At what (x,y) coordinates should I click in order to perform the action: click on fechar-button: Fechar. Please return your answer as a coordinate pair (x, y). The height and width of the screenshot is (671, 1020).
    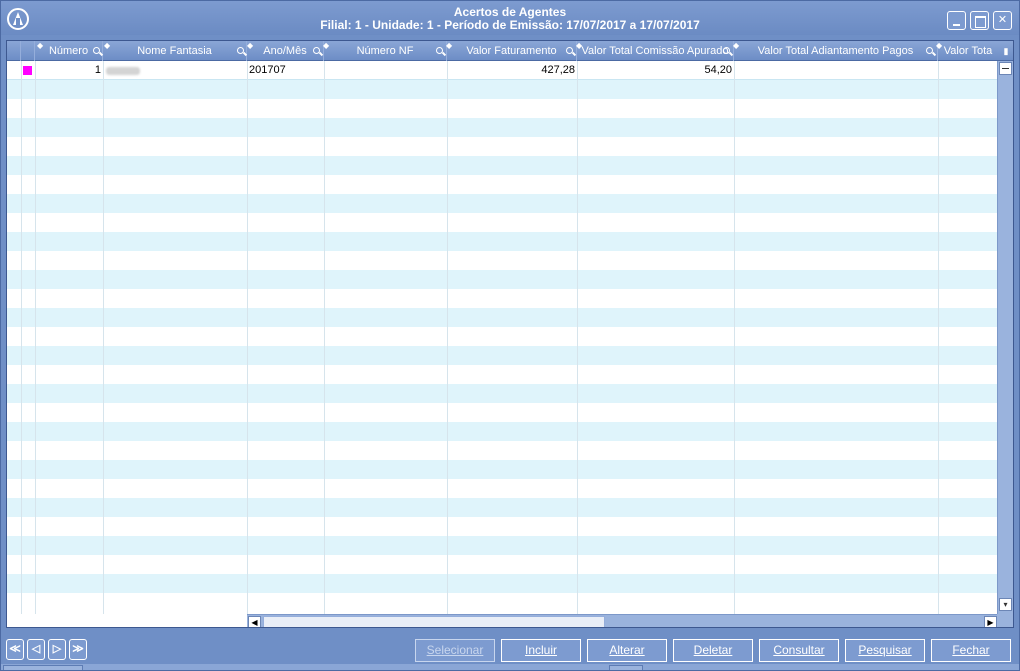
    Looking at the image, I should click on (971, 650).